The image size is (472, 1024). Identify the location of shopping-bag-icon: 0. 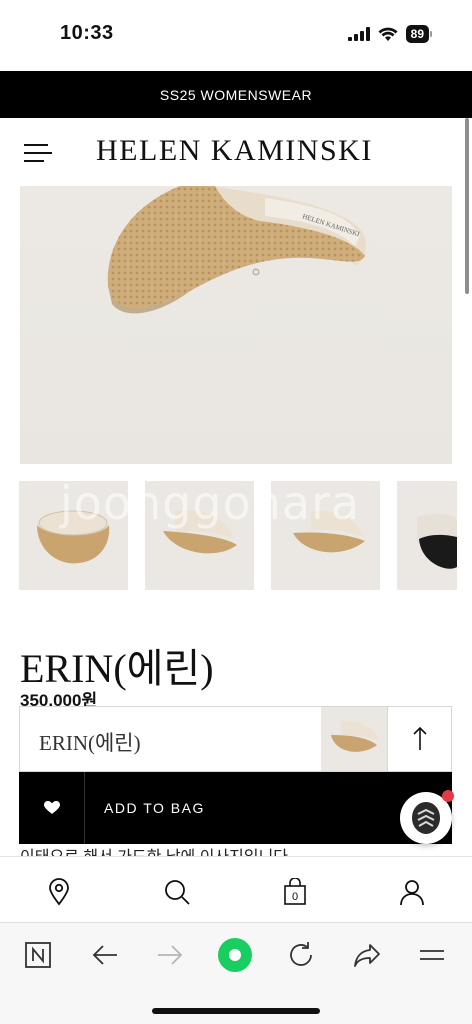
(295, 892).